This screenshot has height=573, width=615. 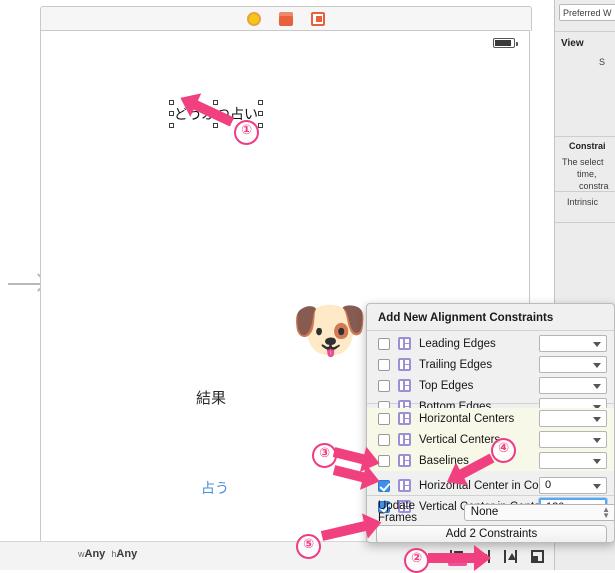 What do you see at coordinates (416, 560) in the screenshot?
I see `annotation-marker-2: ②` at bounding box center [416, 560].